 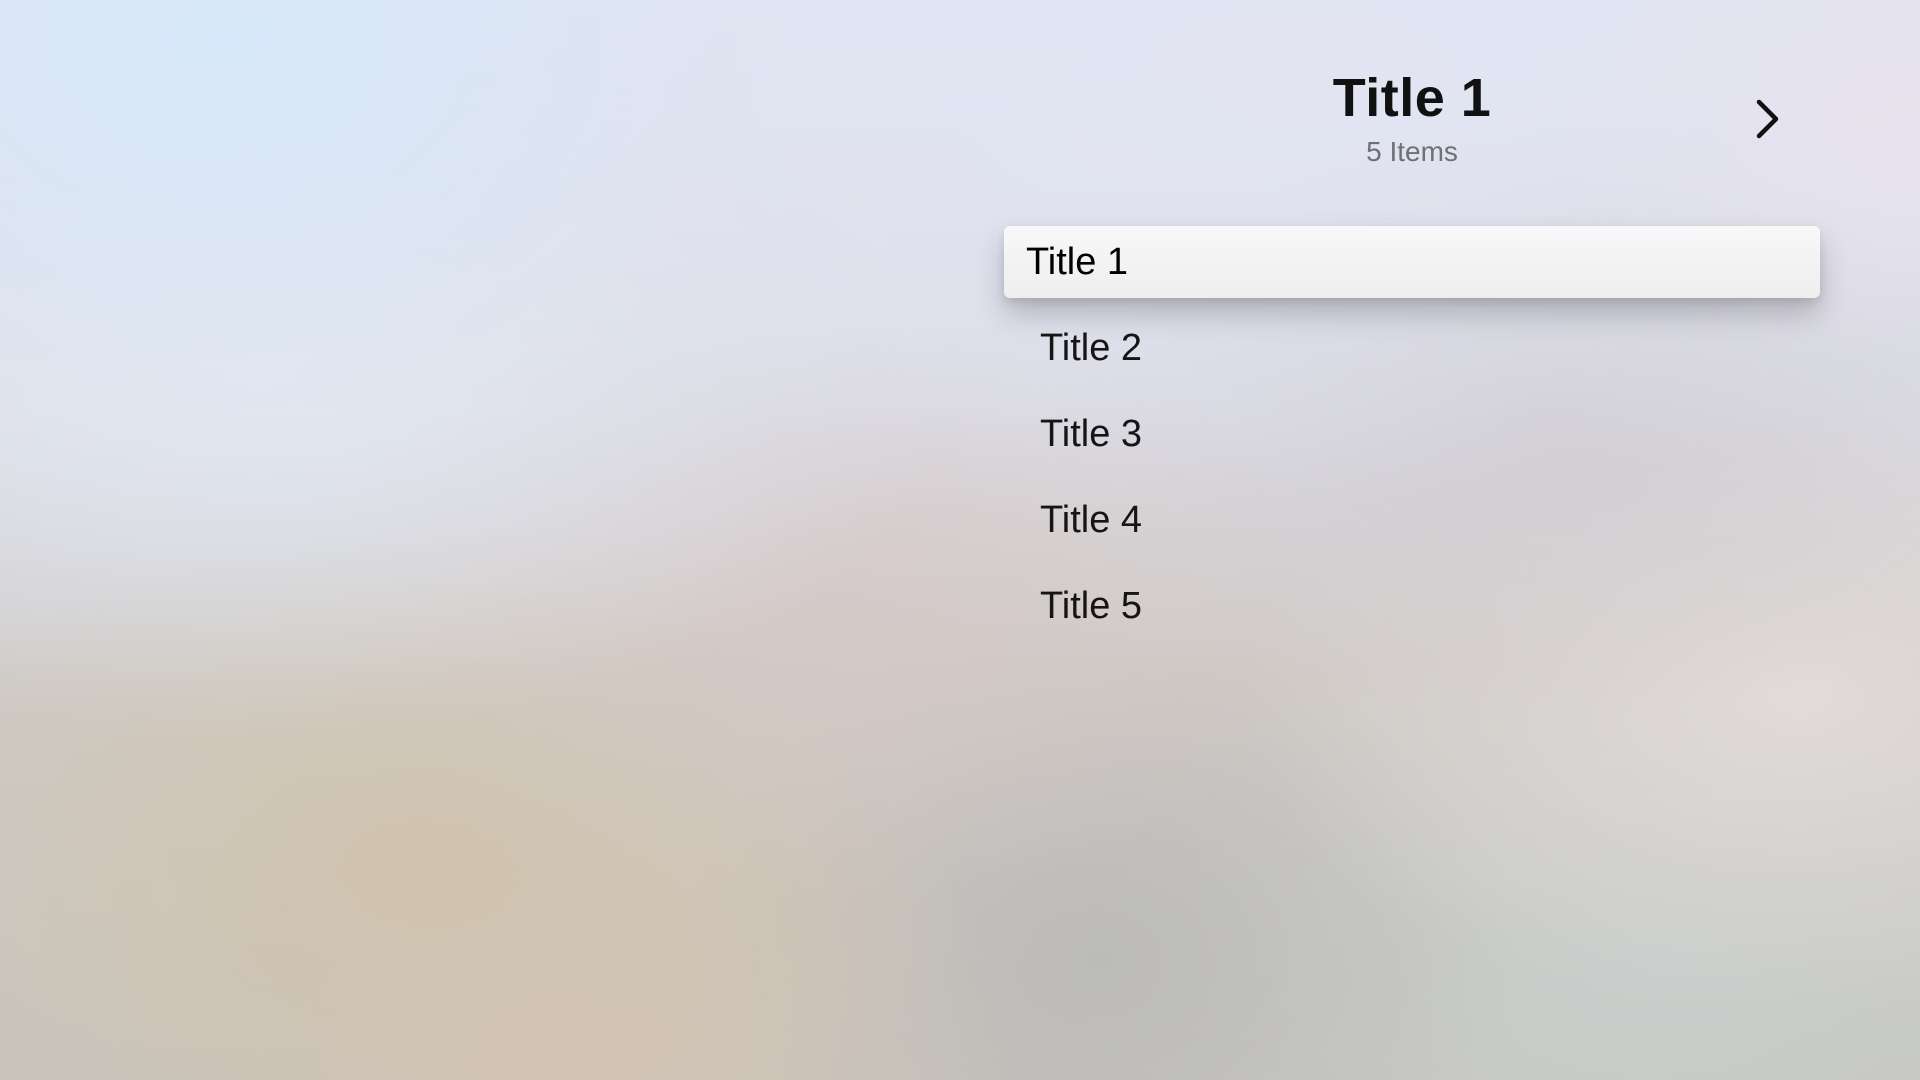 I want to click on list-item-label: Title 3, so click(x=1091, y=433).